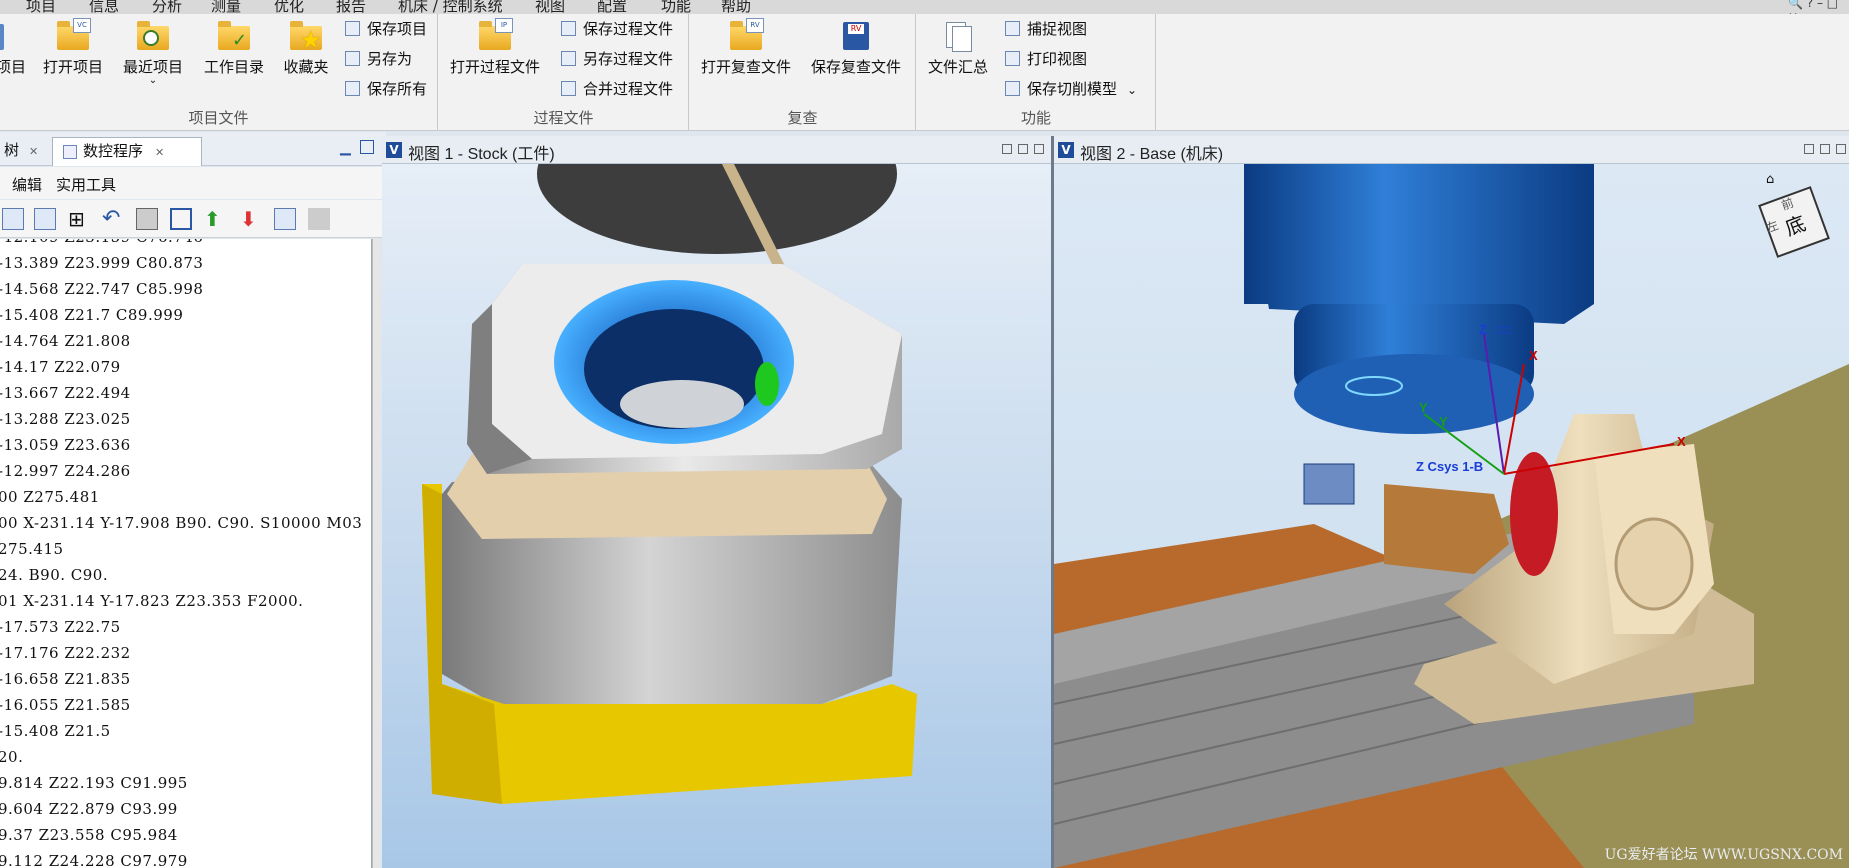  I want to click on favorites-label: 收藏夹, so click(306, 67).